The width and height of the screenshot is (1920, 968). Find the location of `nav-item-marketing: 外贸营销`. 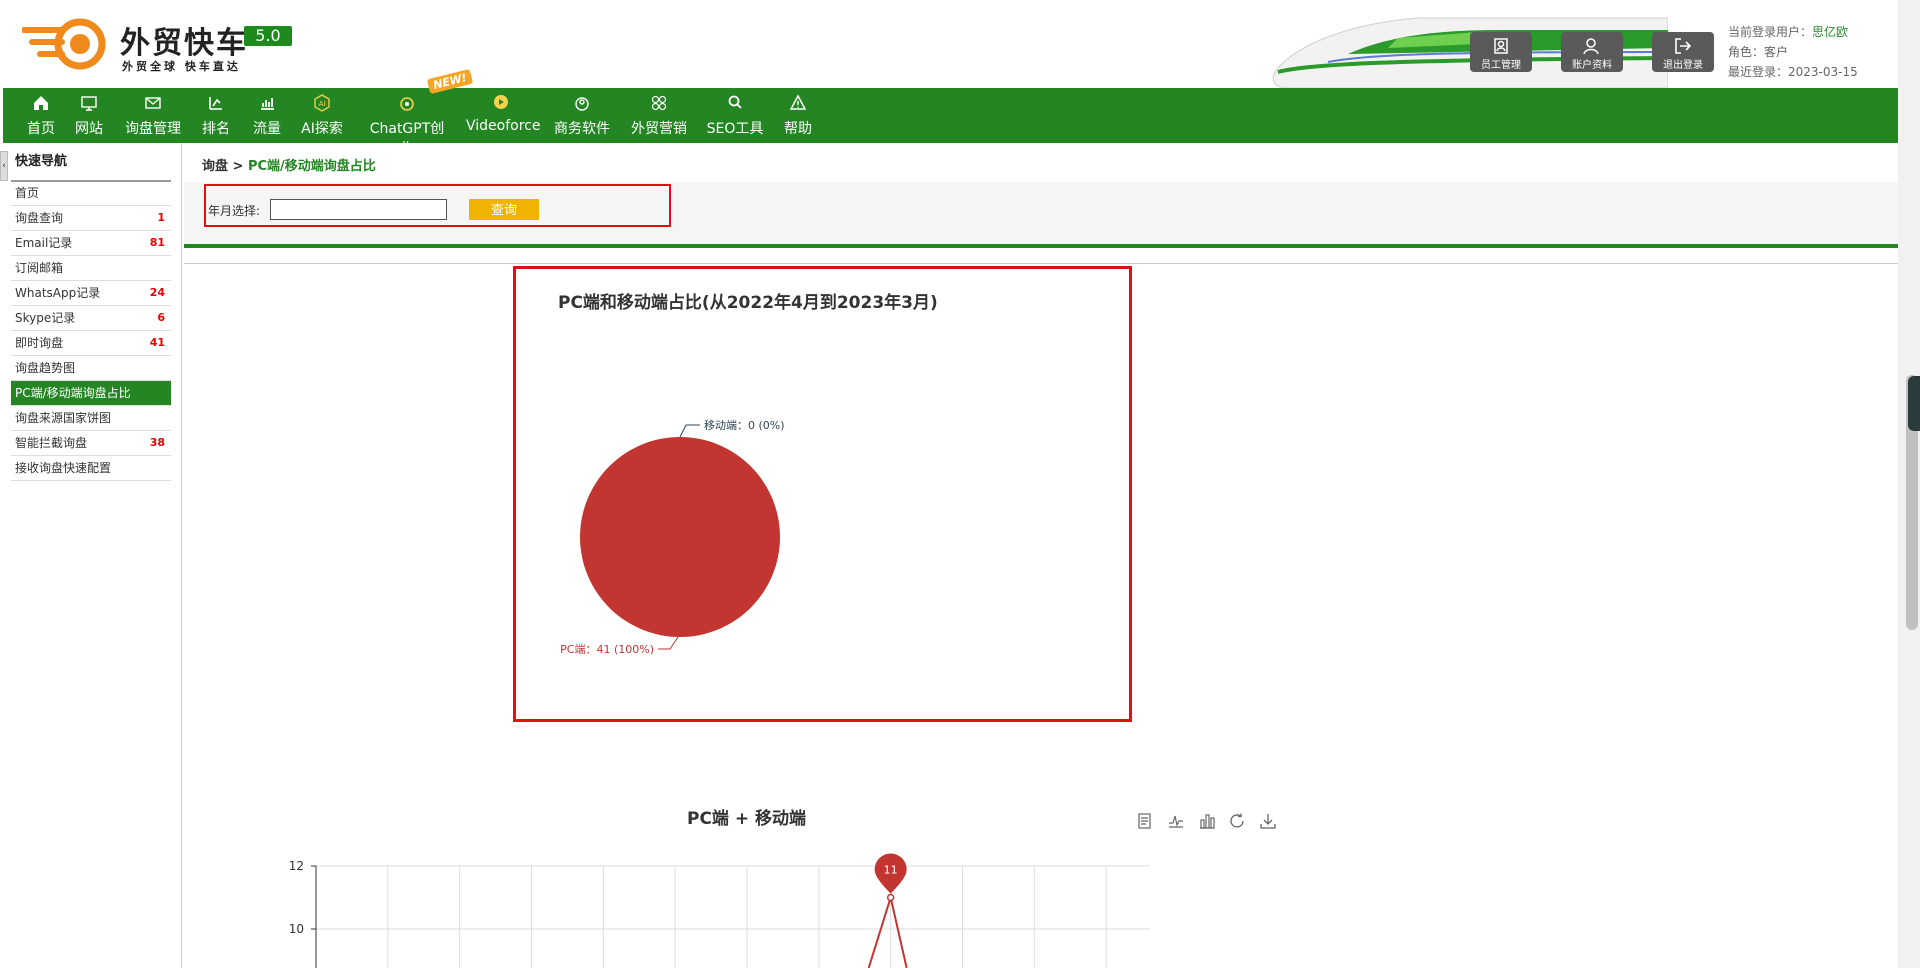

nav-item-marketing: 外贸营销 is located at coordinates (659, 115).